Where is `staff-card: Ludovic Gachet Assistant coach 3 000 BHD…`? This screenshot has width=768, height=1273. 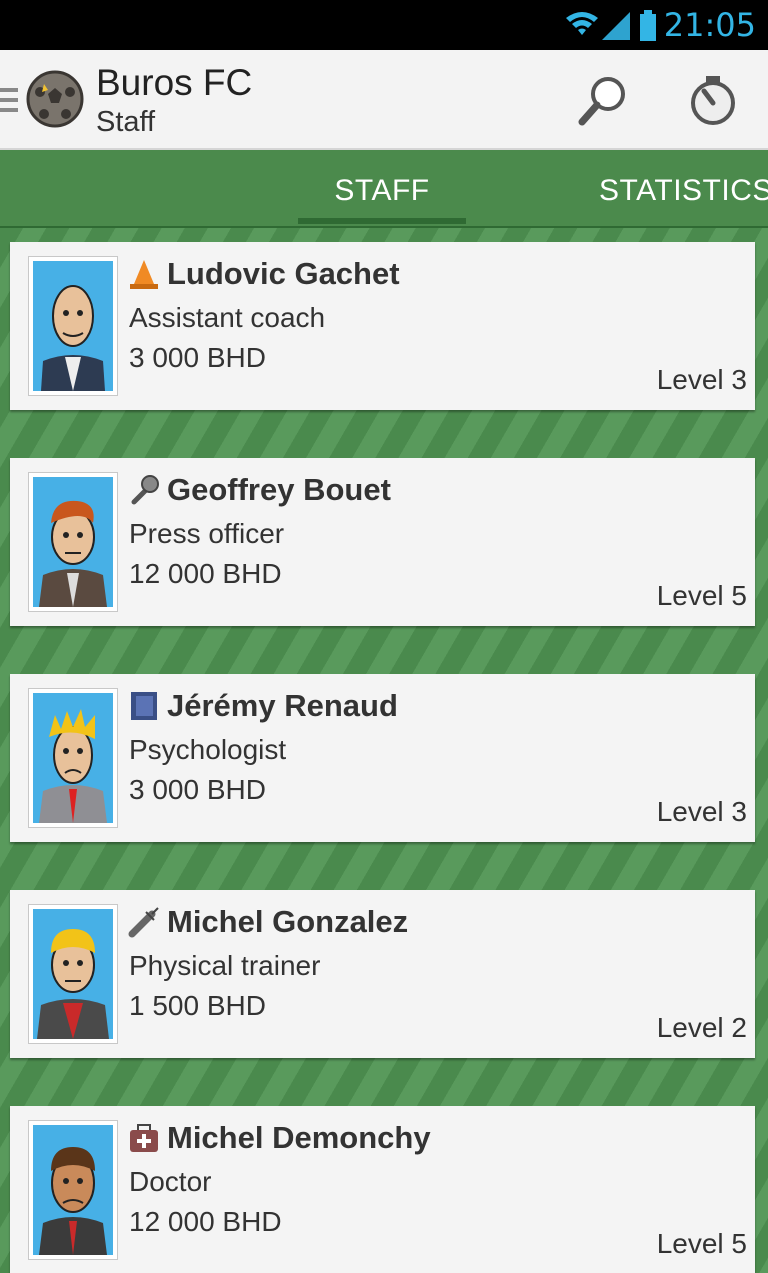 staff-card: Ludovic Gachet Assistant coach 3 000 BHD… is located at coordinates (382, 326).